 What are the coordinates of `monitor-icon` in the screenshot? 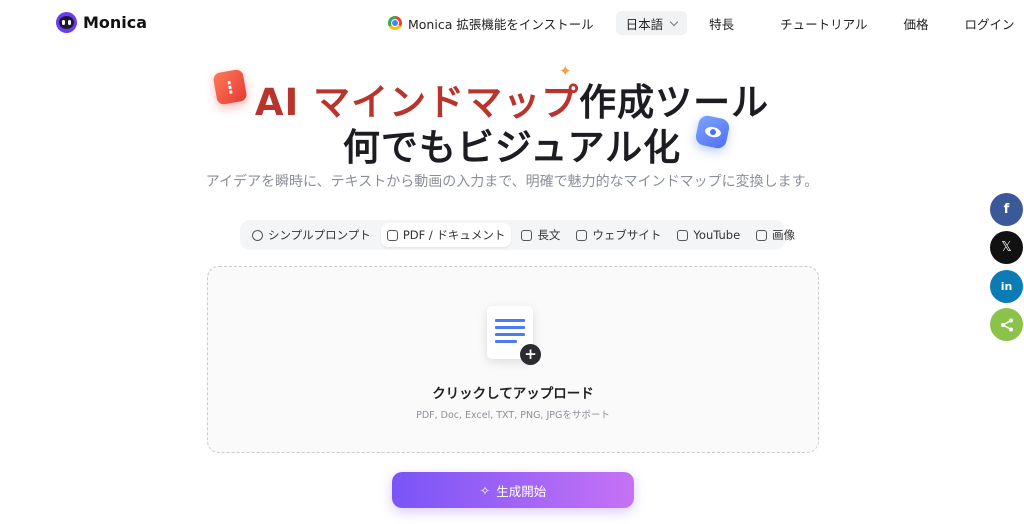 It's located at (582, 235).